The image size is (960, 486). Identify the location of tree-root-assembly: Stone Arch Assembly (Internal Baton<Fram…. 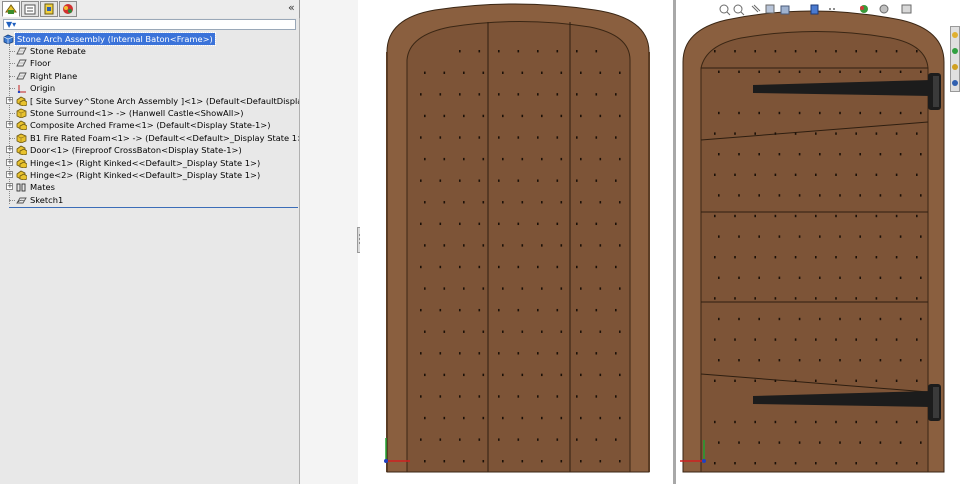
(149, 39).